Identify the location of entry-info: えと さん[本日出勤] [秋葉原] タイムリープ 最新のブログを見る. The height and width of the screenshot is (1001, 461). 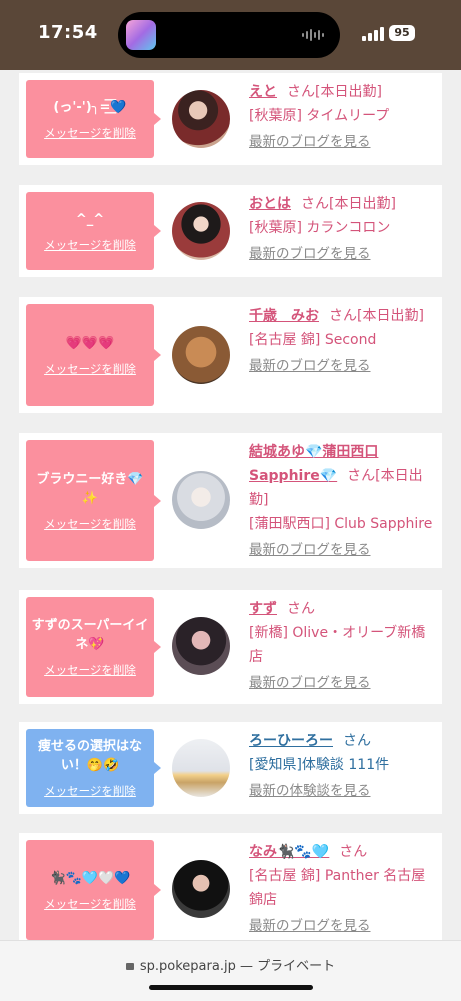
(342, 117).